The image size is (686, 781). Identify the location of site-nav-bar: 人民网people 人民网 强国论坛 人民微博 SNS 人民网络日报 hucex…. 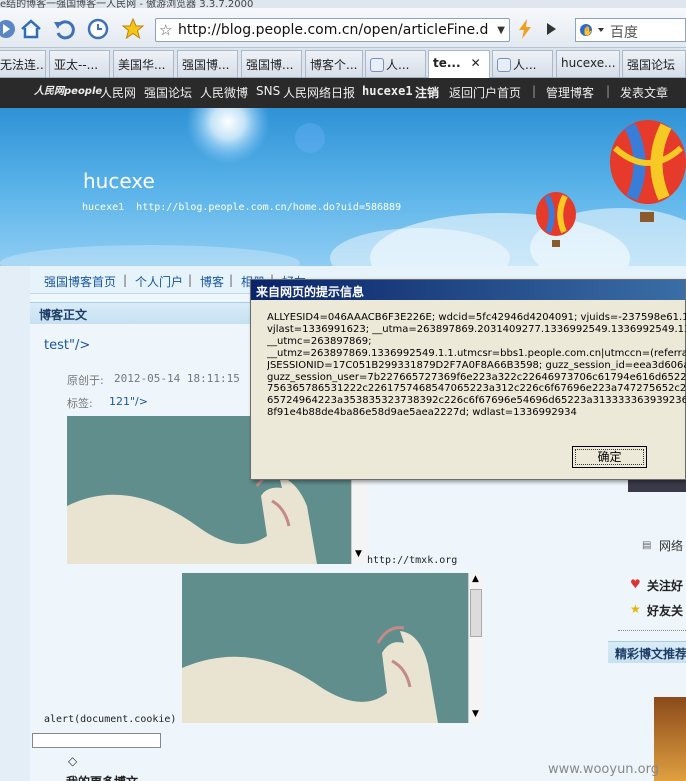
(343, 93).